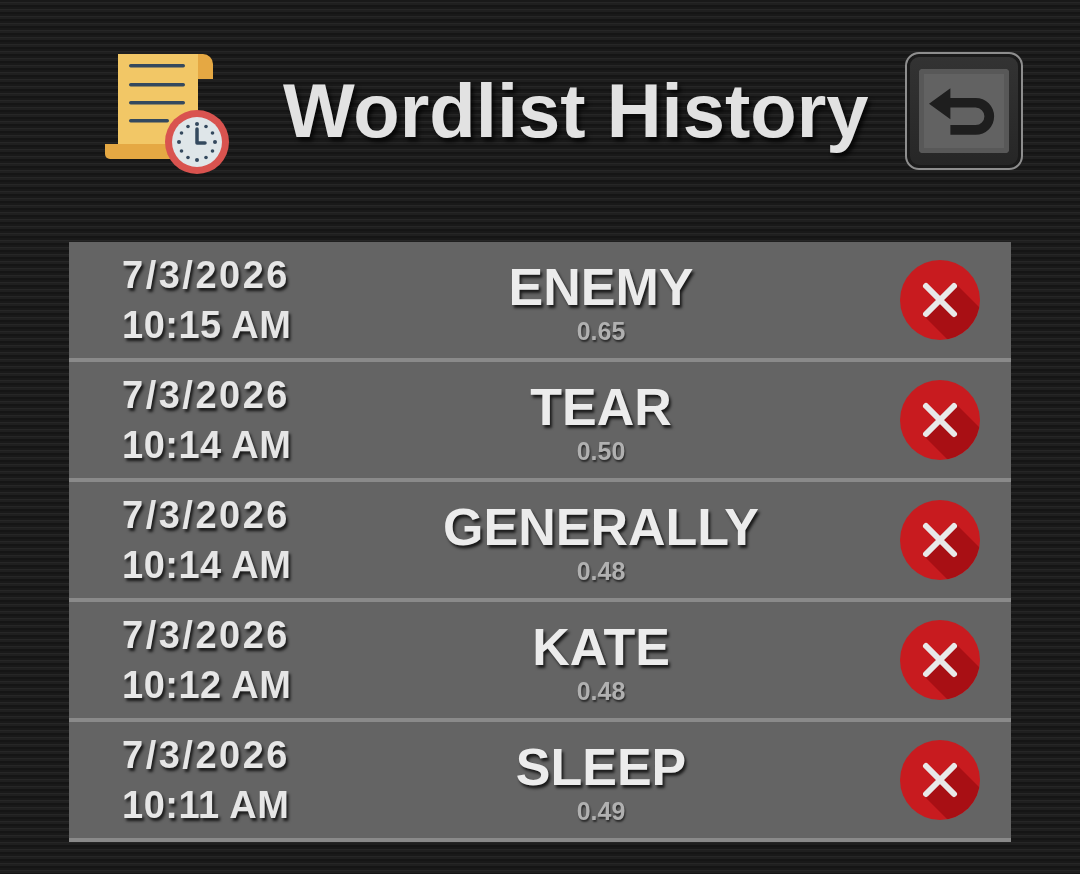 The height and width of the screenshot is (874, 1080). I want to click on entry-score: 0.50, so click(601, 451).